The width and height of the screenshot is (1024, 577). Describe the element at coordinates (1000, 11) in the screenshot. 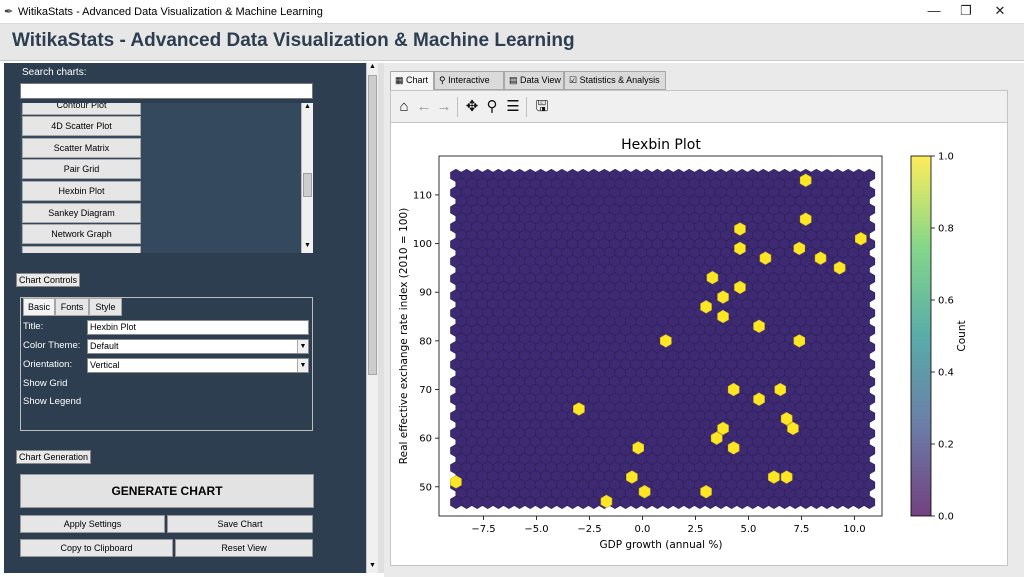

I see `close-button: ✕` at that location.